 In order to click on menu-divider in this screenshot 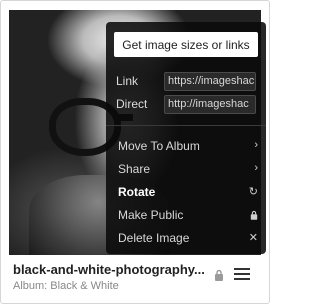, I will do `click(186, 125)`.